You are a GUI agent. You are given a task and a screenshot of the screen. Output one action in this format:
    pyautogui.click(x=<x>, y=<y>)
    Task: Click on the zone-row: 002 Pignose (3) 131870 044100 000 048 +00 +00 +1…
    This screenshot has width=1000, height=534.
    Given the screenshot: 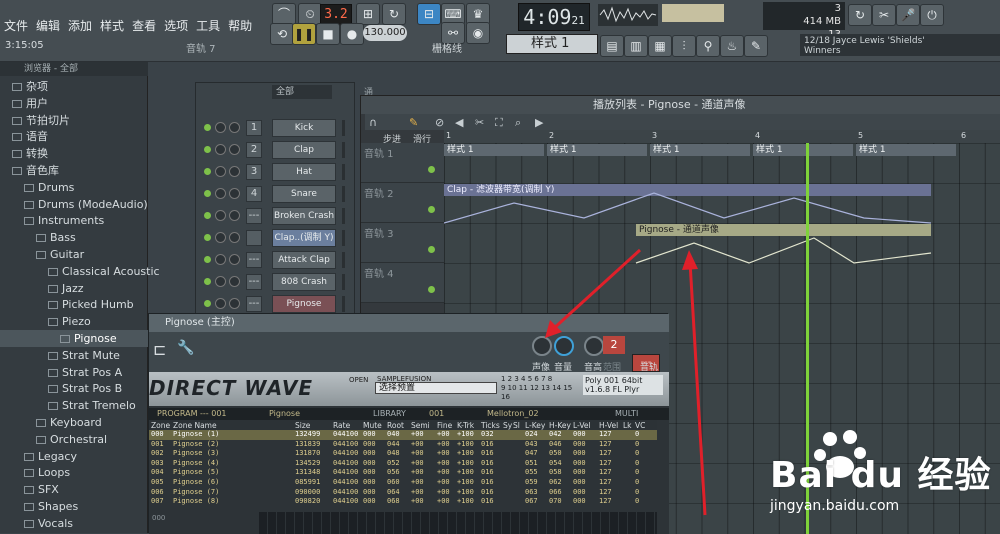 What is the action you would take?
    pyautogui.click(x=403, y=454)
    